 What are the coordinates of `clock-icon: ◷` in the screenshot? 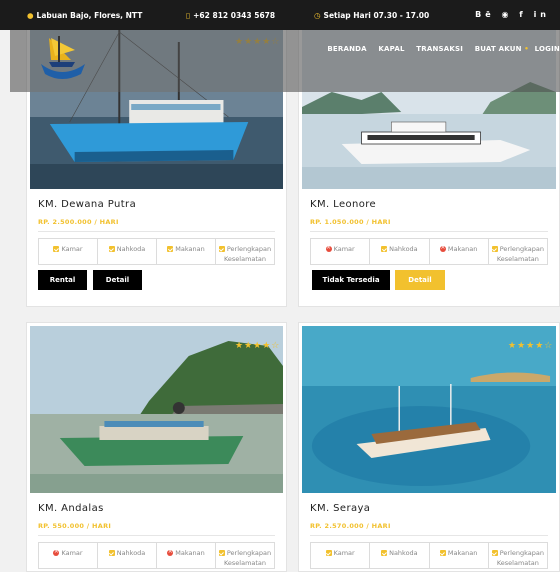 It's located at (317, 15).